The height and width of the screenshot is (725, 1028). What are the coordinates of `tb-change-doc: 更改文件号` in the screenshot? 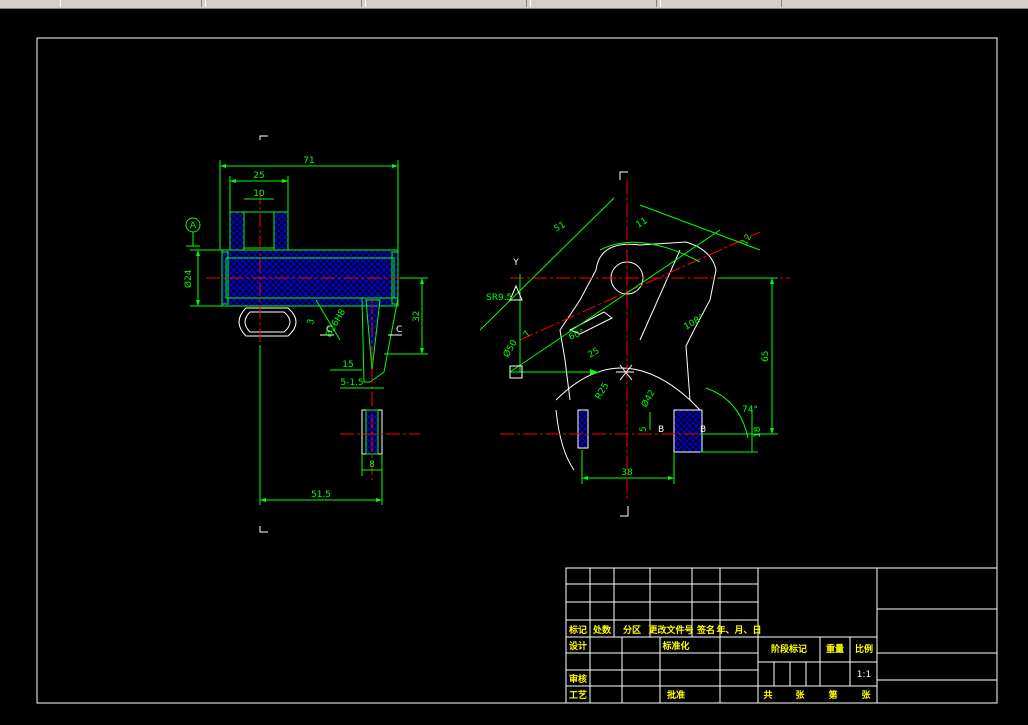 It's located at (670, 630).